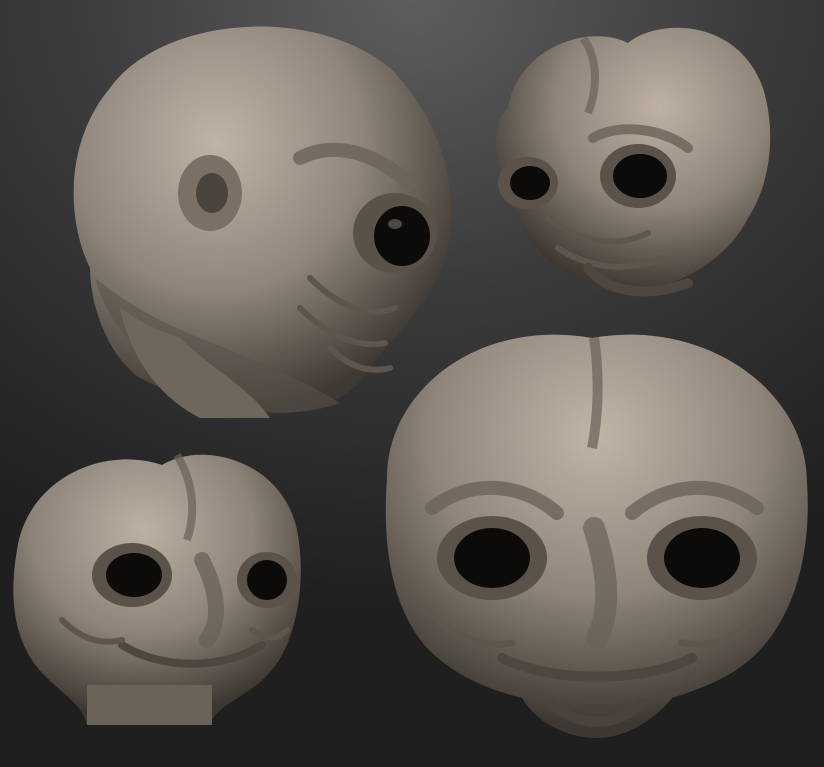 This screenshot has height=767, width=824. What do you see at coordinates (212, 193) in the screenshot?
I see `ear-canal` at bounding box center [212, 193].